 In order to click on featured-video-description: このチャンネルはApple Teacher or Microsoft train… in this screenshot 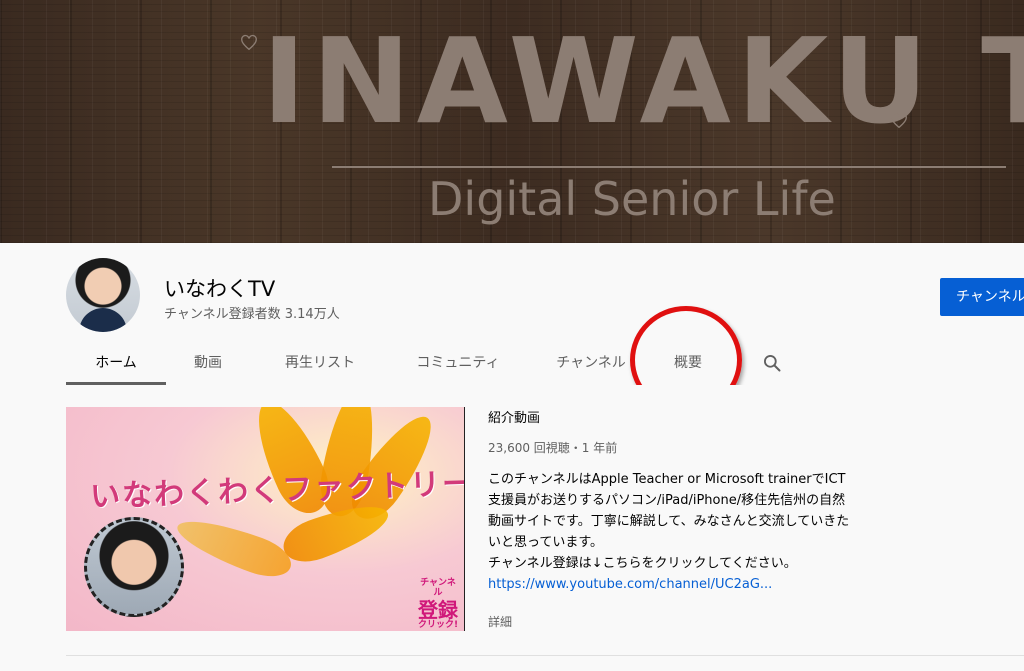, I will do `click(673, 532)`.